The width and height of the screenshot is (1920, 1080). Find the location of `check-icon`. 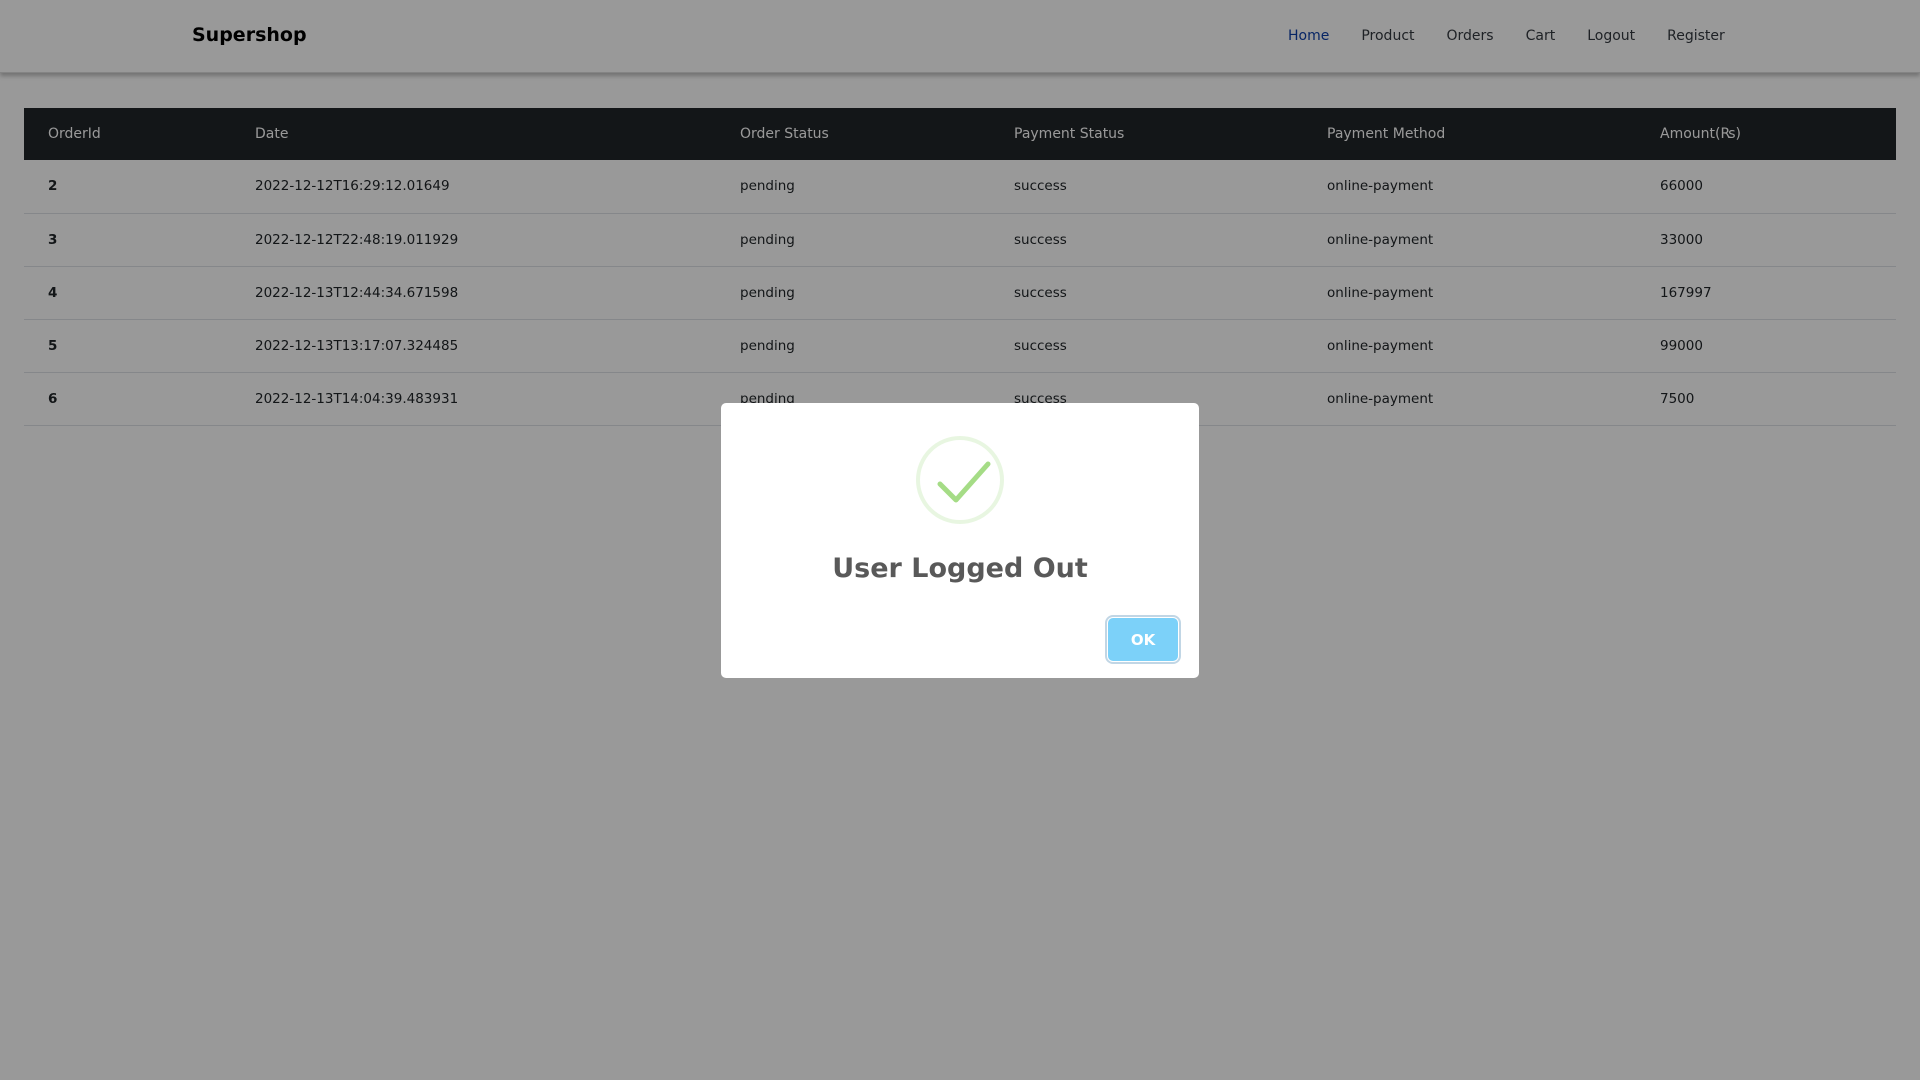

check-icon is located at coordinates (960, 480).